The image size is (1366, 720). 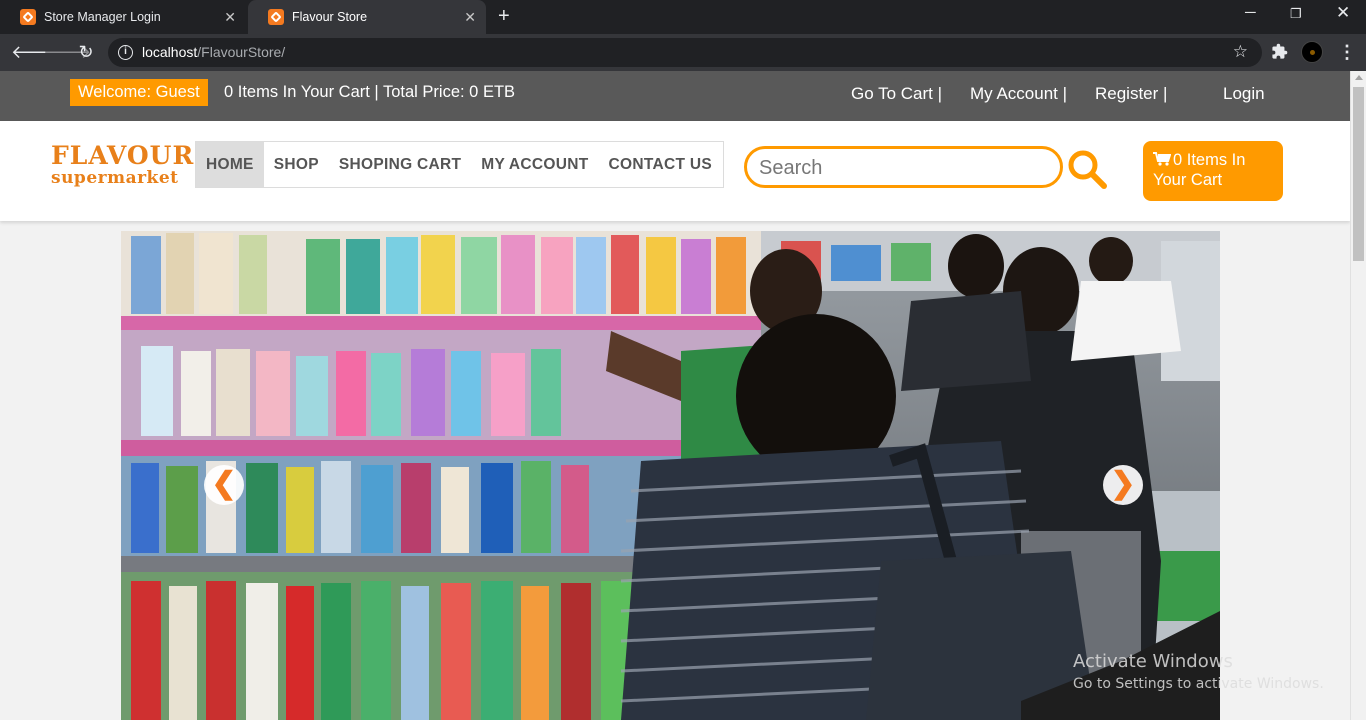 I want to click on bookmark-star-icon: ☆, so click(x=1240, y=52).